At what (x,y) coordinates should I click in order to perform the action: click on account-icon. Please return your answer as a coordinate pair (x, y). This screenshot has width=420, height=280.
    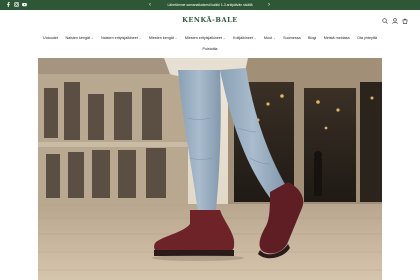
    Looking at the image, I should click on (395, 21).